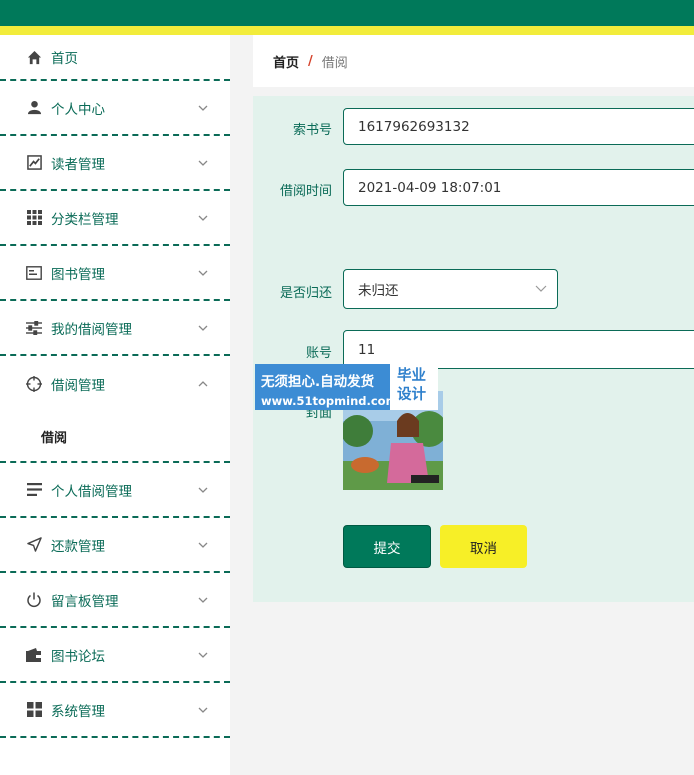 This screenshot has width=694, height=775. Describe the element at coordinates (115, 273) in the screenshot. I see `sidebar-item-book-management: 图书管理` at that location.